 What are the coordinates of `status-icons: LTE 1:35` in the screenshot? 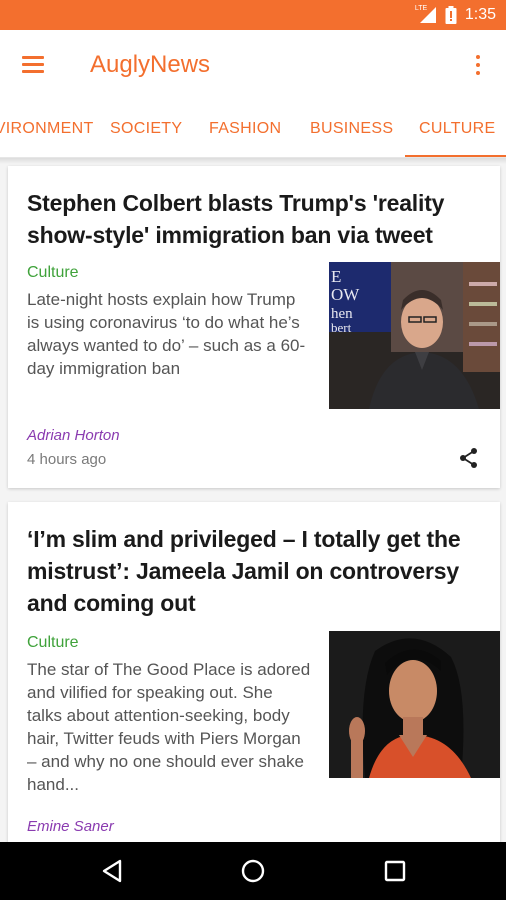 It's located at (455, 15).